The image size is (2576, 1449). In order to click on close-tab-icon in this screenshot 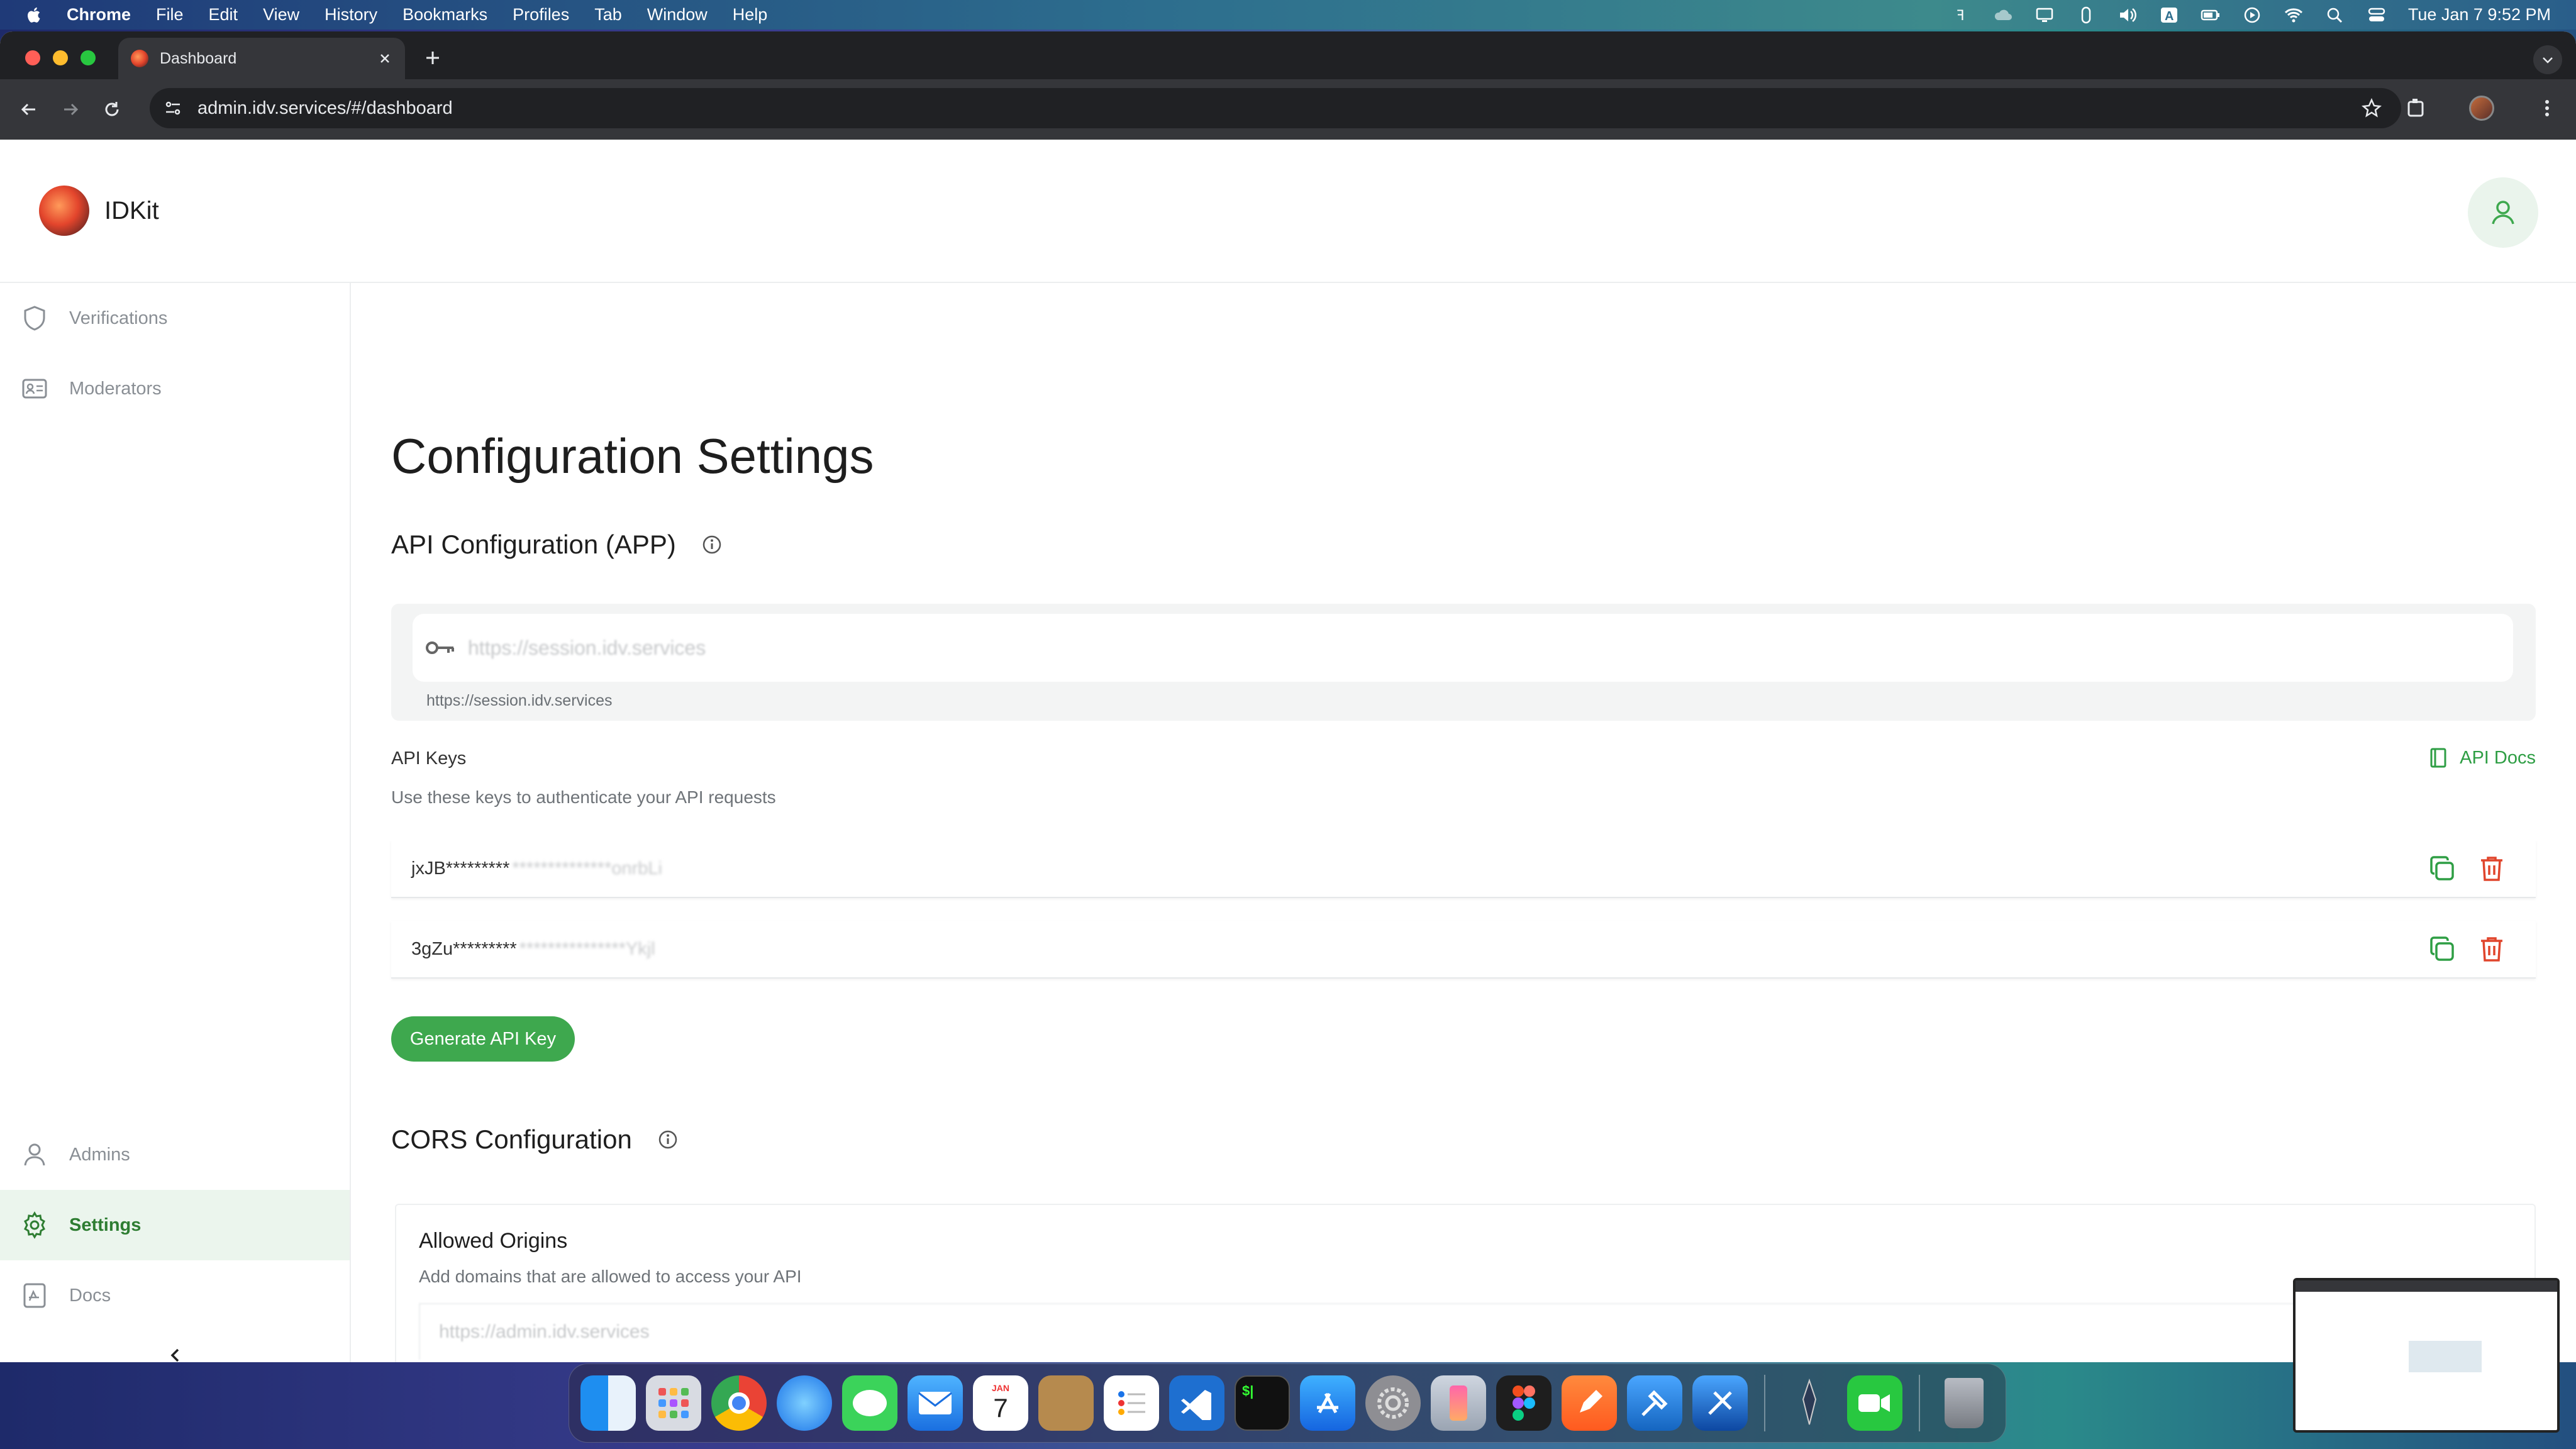, I will do `click(384, 58)`.